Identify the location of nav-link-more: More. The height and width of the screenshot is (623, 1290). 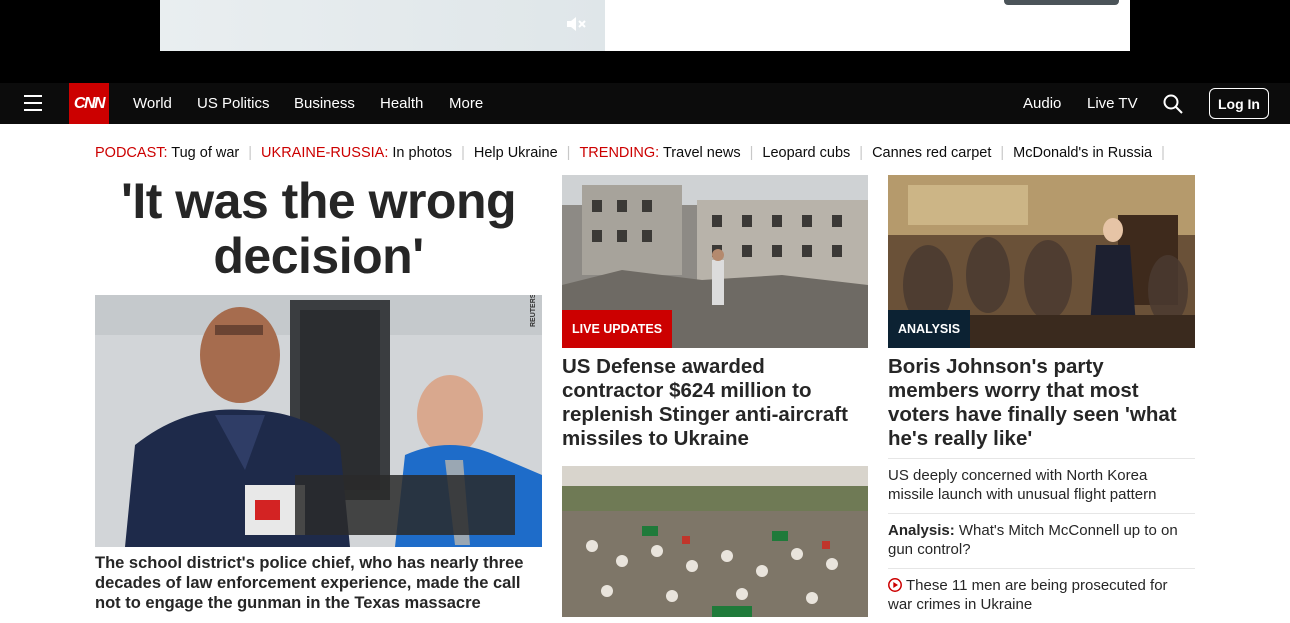
(466, 103).